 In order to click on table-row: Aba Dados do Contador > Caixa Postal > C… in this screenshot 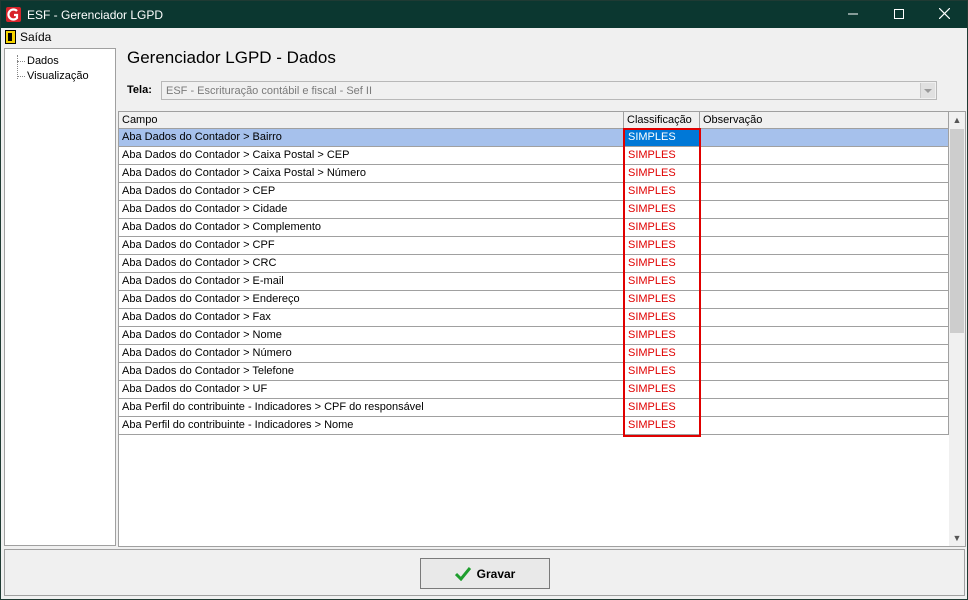, I will do `click(534, 156)`.